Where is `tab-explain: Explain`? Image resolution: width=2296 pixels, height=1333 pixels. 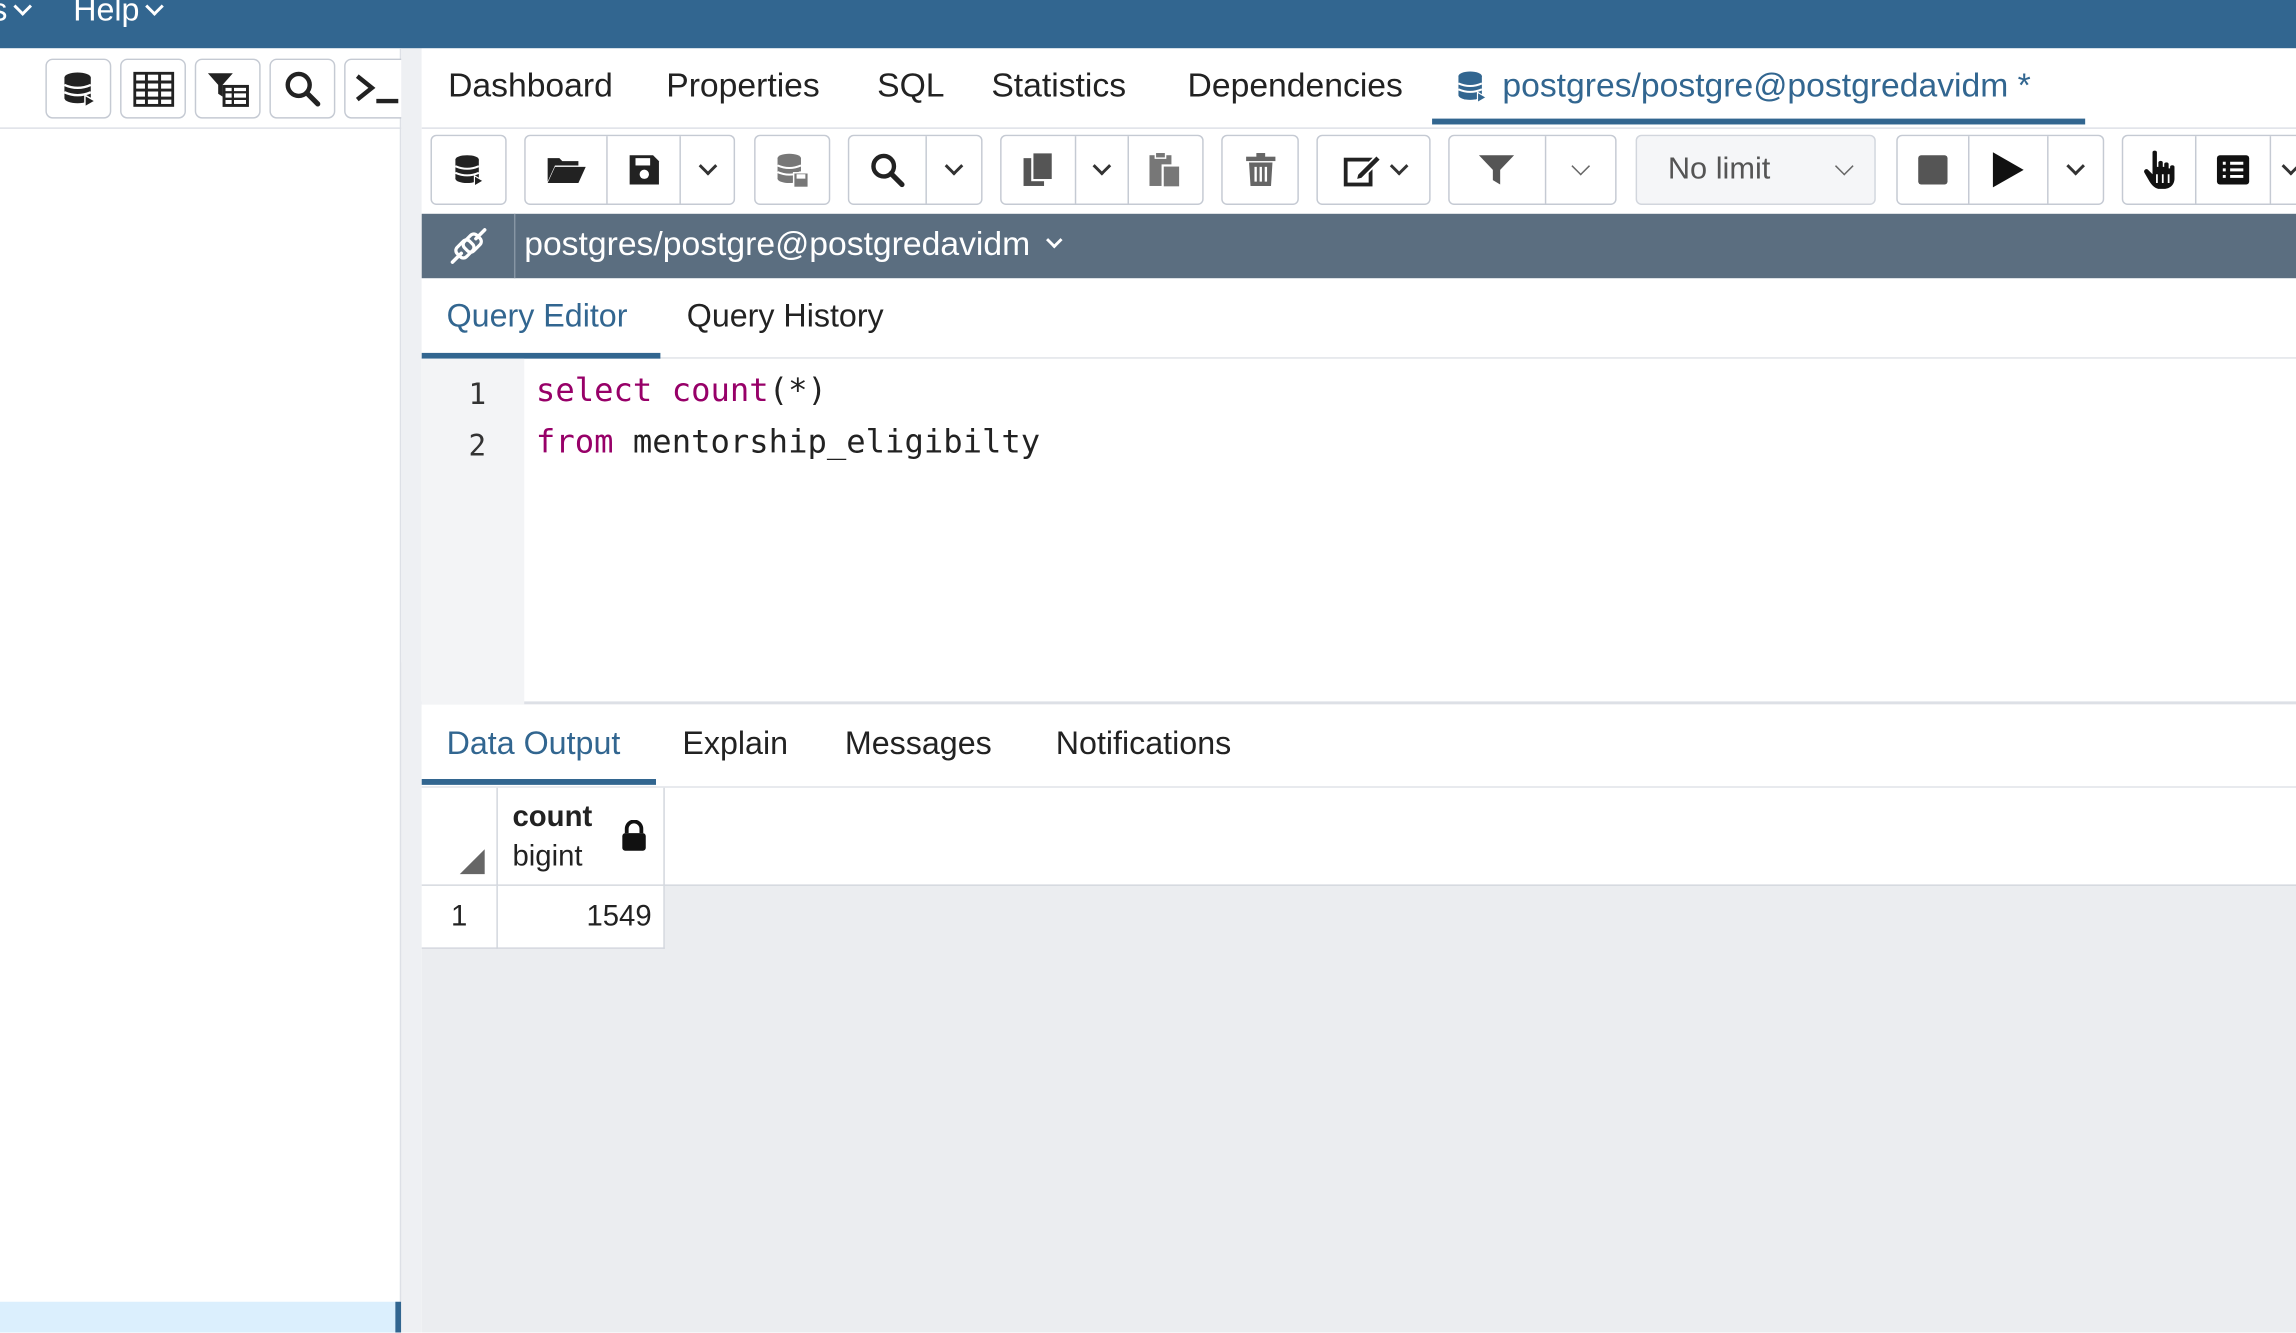 tab-explain: Explain is located at coordinates (735, 744).